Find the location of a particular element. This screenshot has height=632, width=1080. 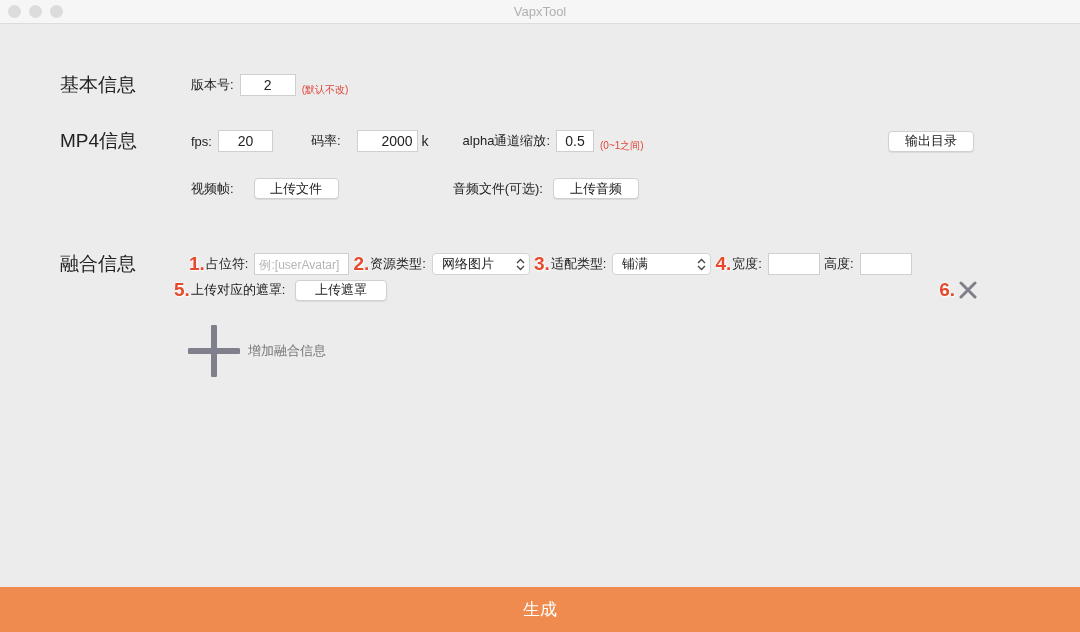

unit-text: k is located at coordinates (425, 141).